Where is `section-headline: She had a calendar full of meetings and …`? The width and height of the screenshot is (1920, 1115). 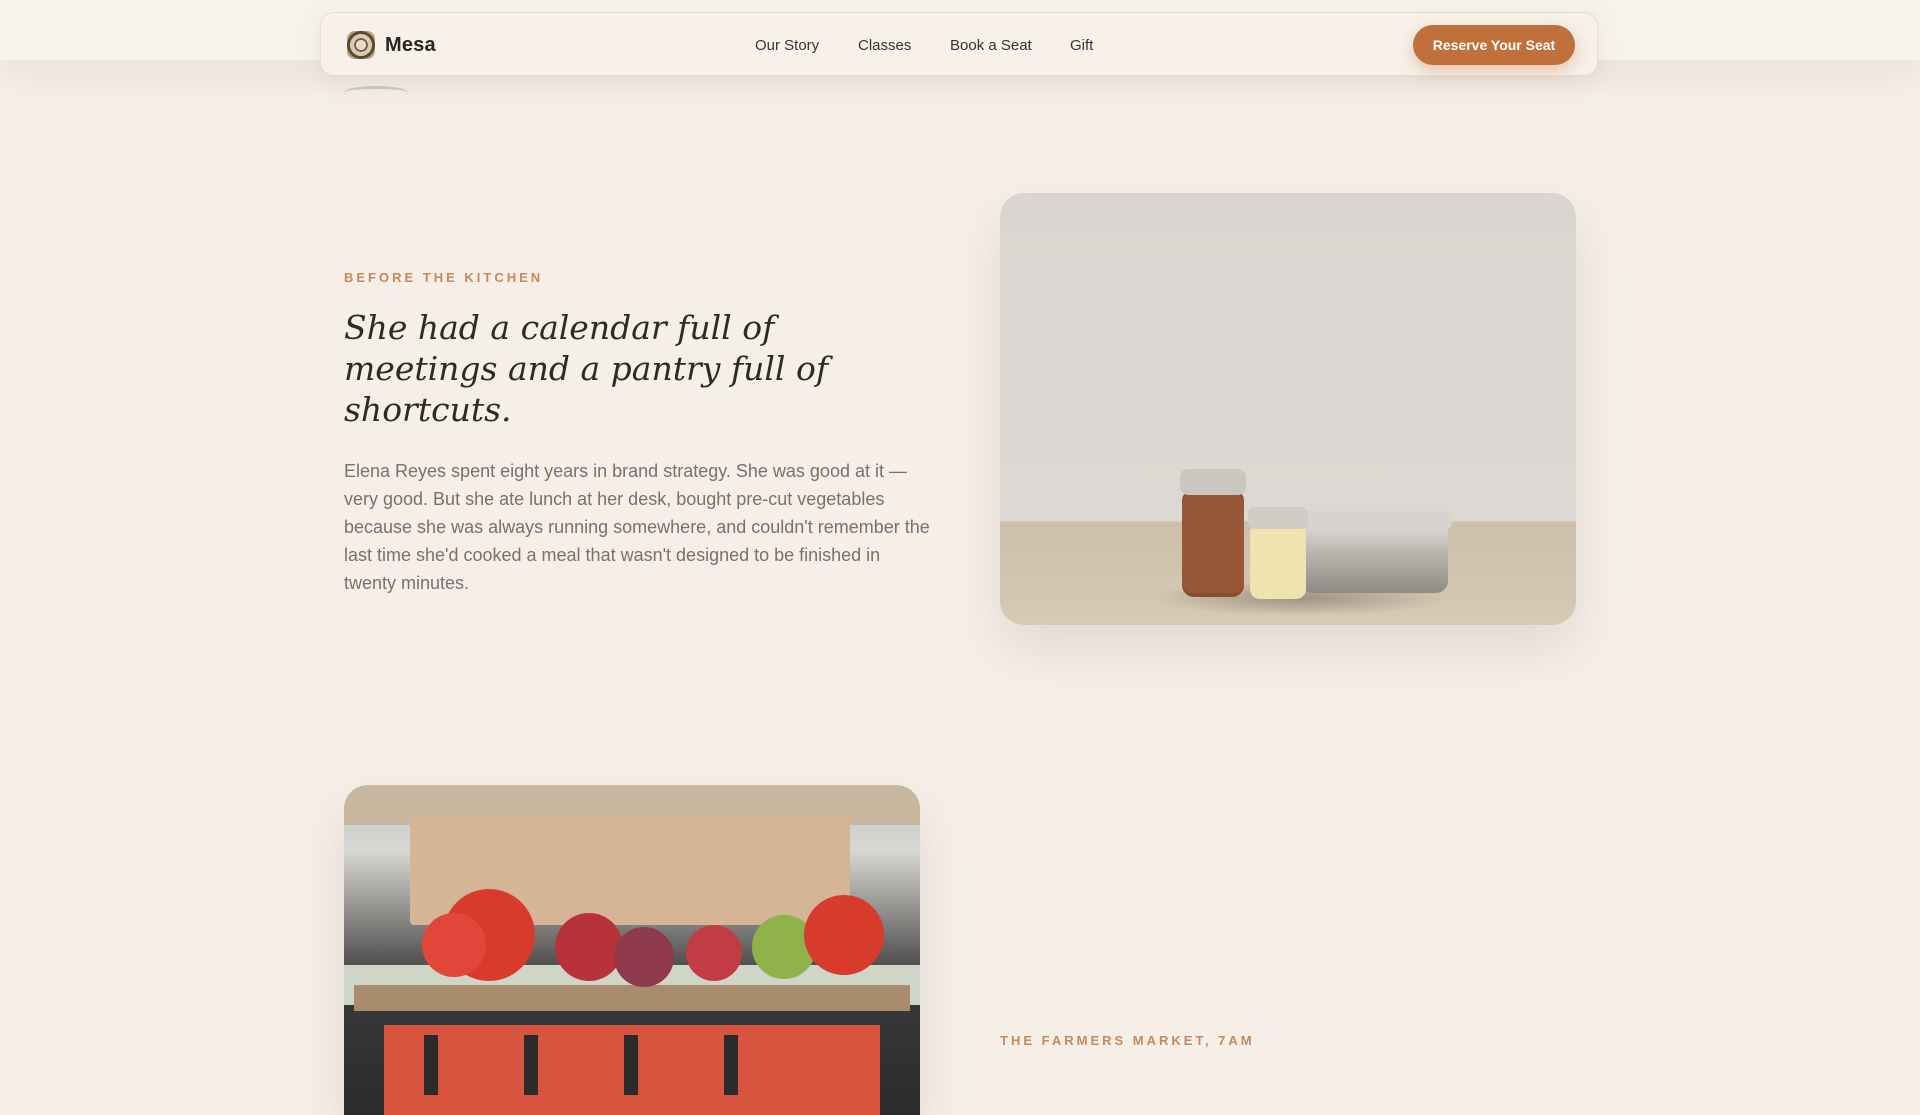
section-headline: She had a calendar full of meetings and … is located at coordinates (586, 368).